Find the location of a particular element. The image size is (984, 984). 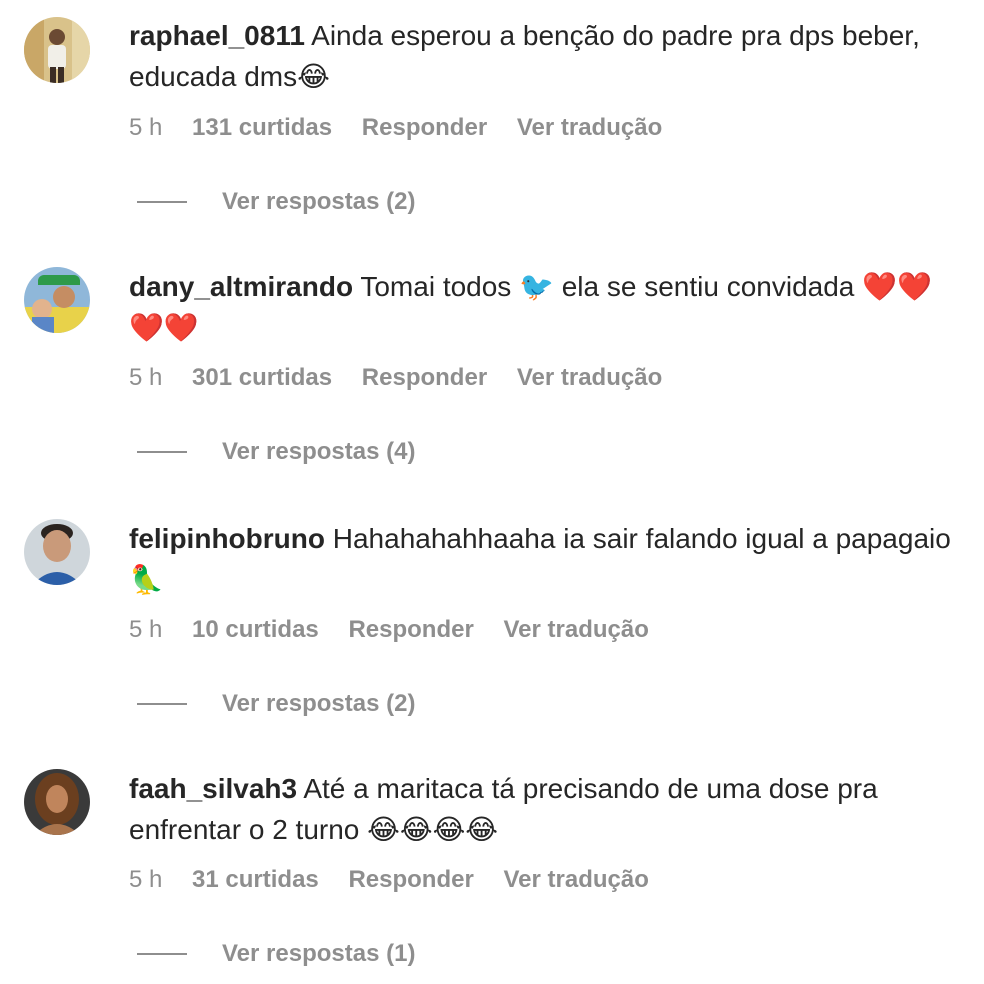

comment-username: faah_silvah3 is located at coordinates (213, 788).